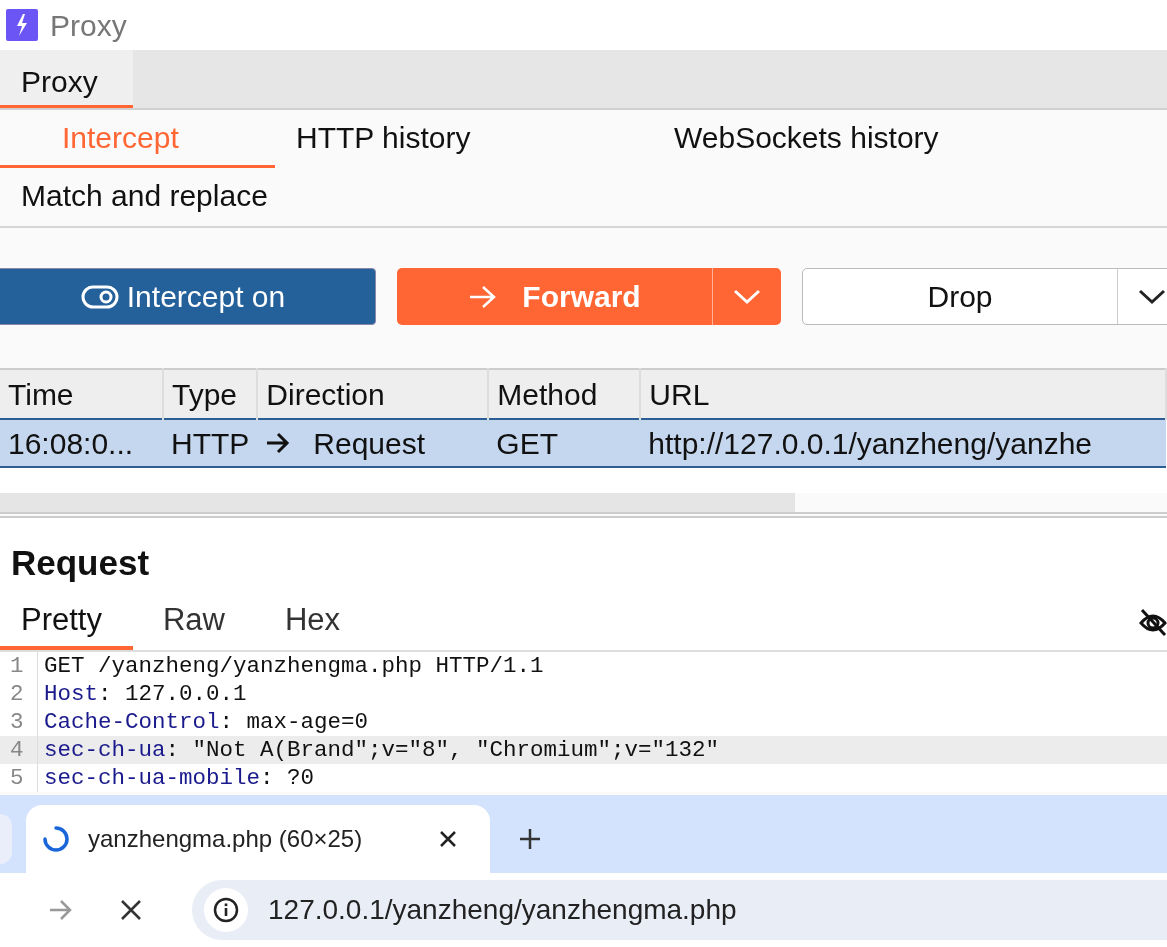 This screenshot has width=1167, height=947. What do you see at coordinates (210, 443) in the screenshot?
I see `table-cell: HTTP` at bounding box center [210, 443].